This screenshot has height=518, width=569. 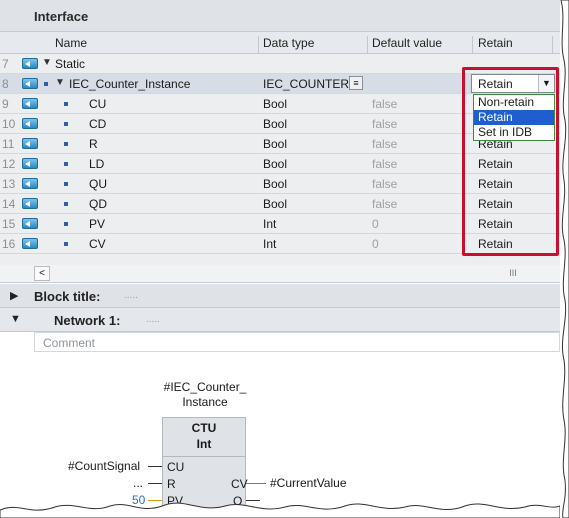 I want to click on cu-wire, so click(x=155, y=466).